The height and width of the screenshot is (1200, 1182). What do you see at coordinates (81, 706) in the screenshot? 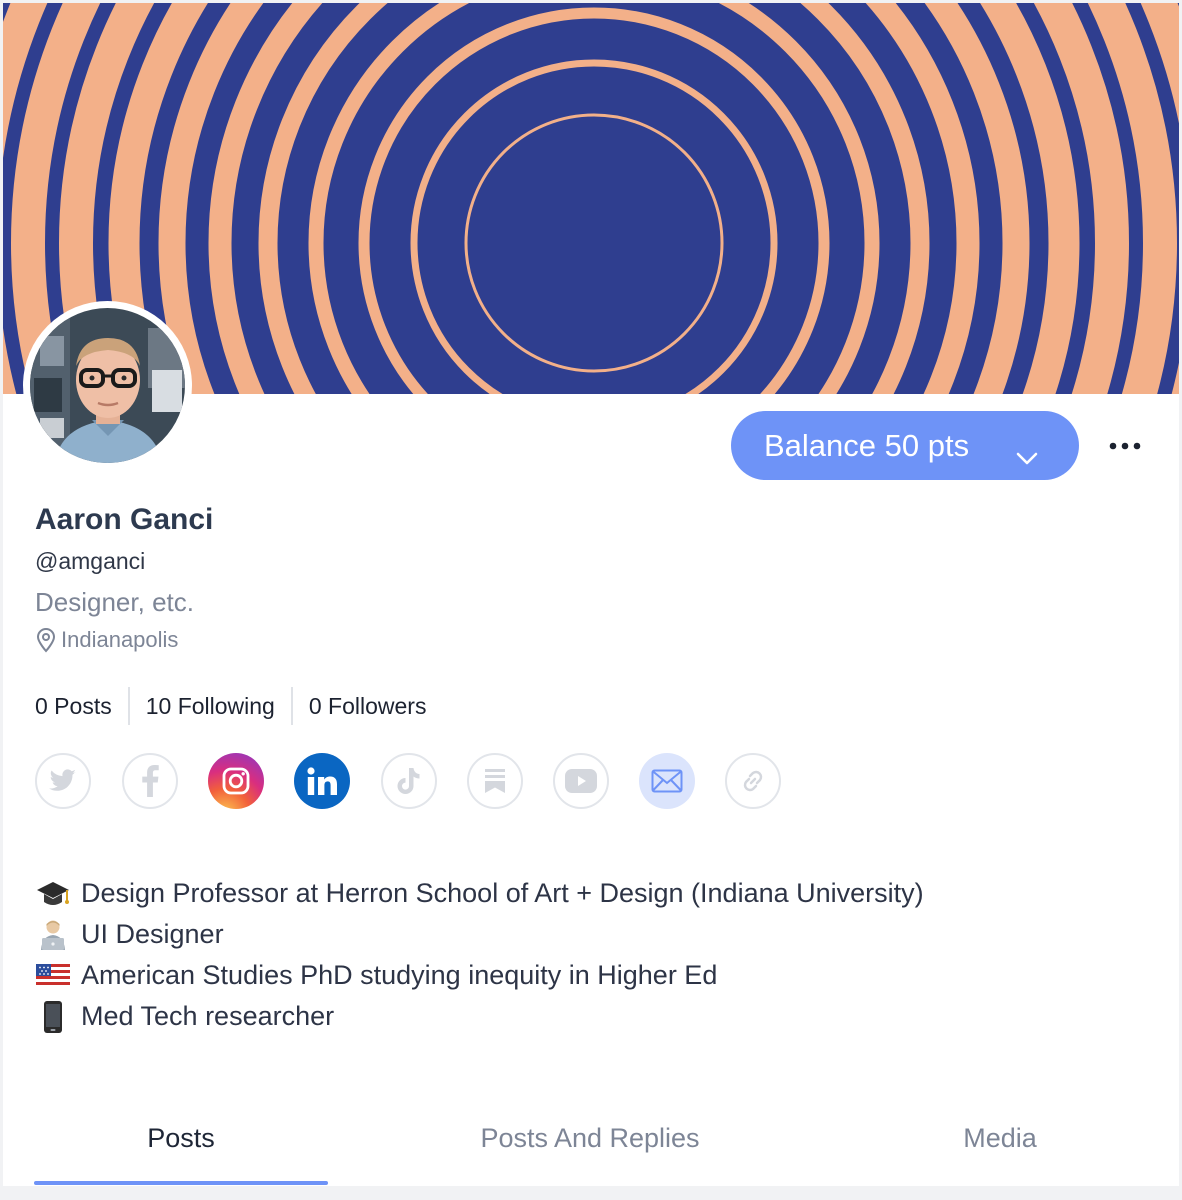
I see `stat-posts: 0 Posts` at bounding box center [81, 706].